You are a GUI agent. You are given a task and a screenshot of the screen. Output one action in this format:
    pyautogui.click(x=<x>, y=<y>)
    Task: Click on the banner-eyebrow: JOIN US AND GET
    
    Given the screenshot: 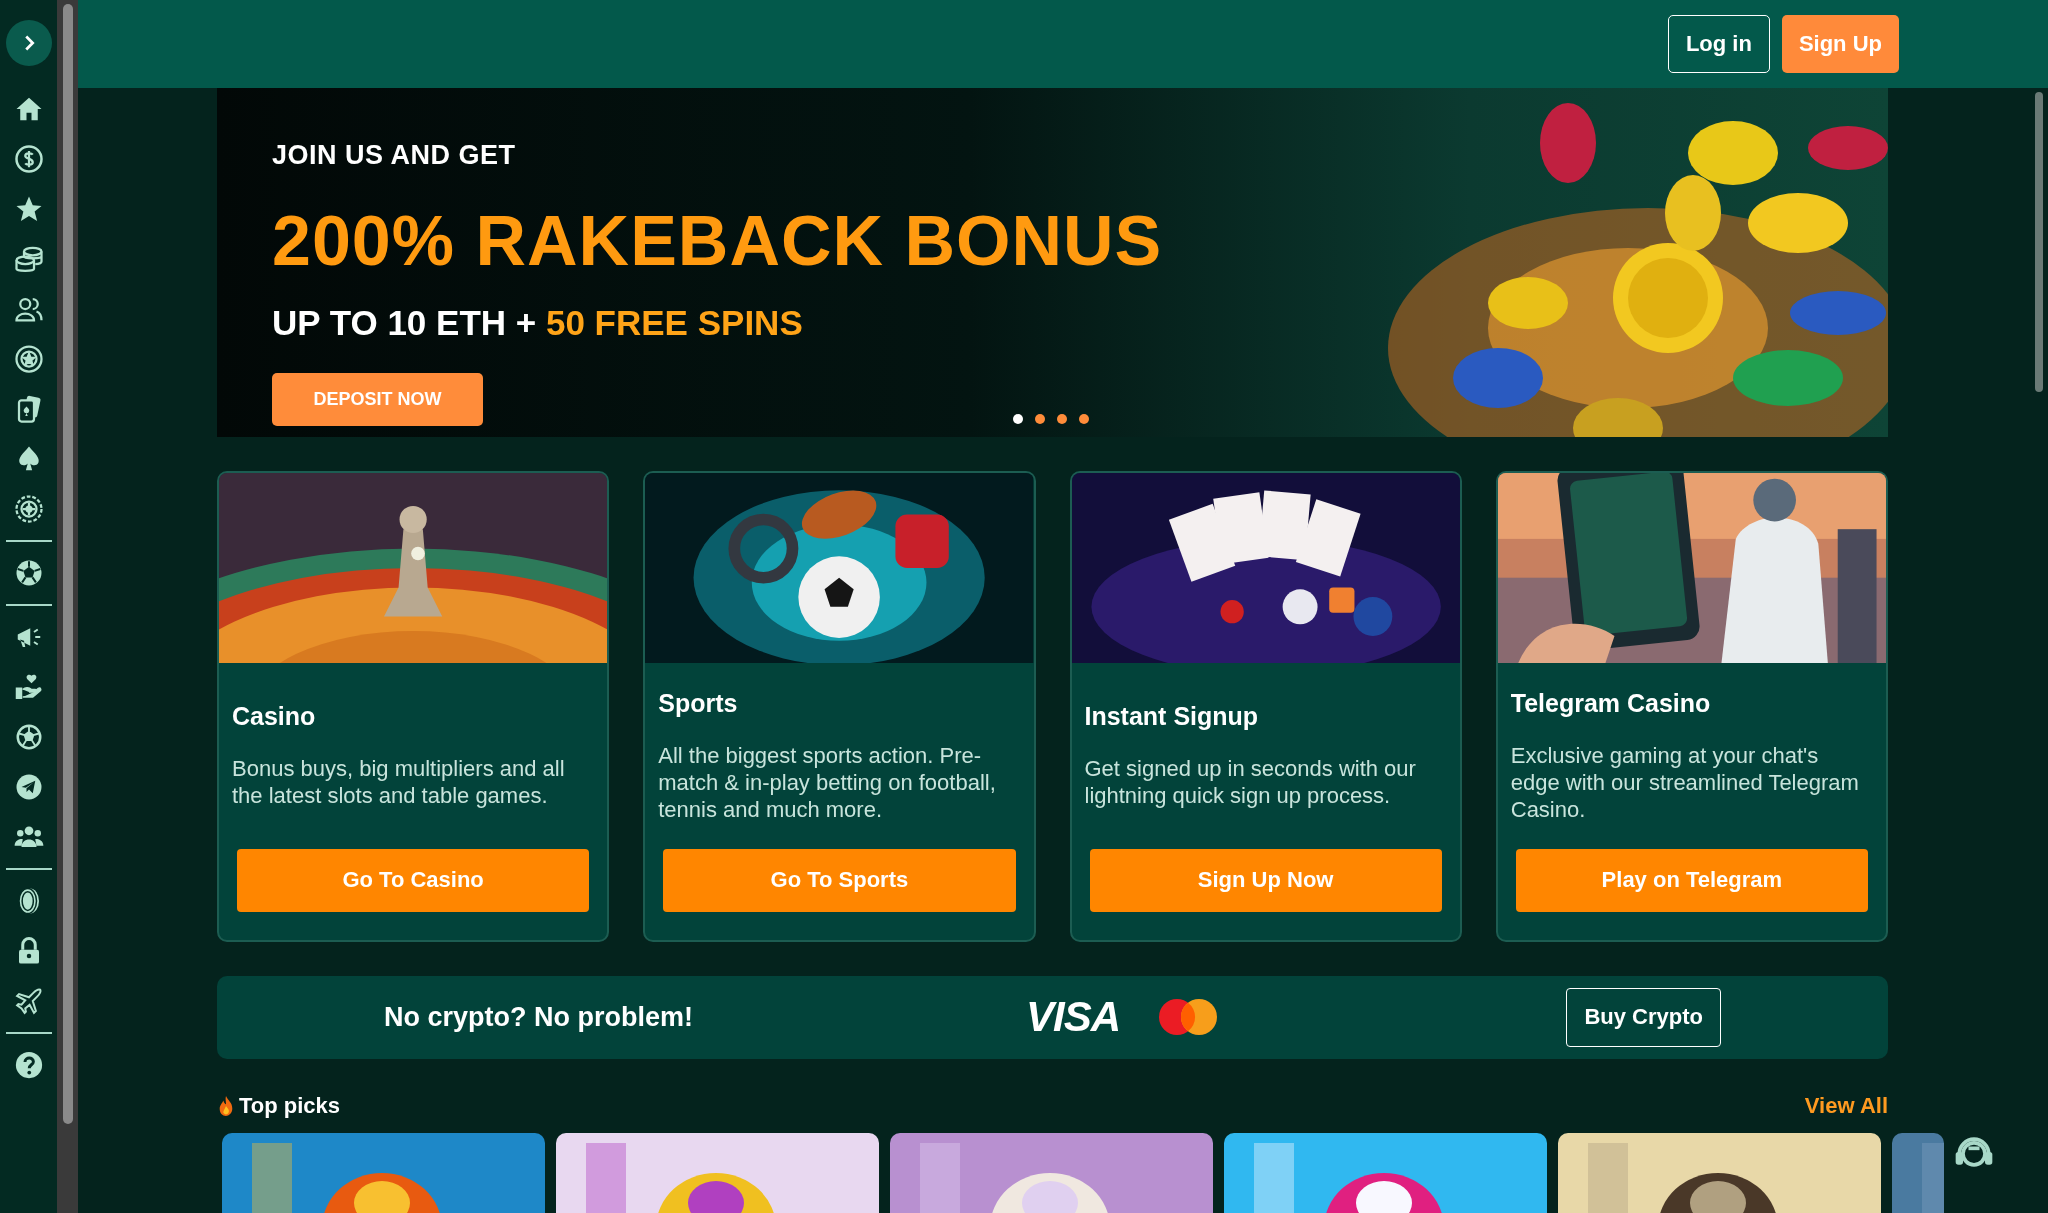 What is the action you would take?
    pyautogui.click(x=394, y=155)
    